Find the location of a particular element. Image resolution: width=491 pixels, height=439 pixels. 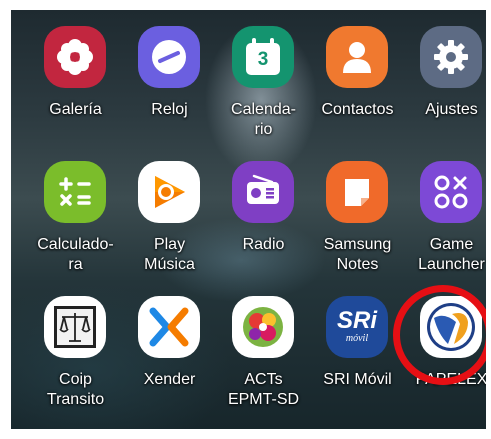

app-coip-transito: Coip Transito is located at coordinates (75, 356).